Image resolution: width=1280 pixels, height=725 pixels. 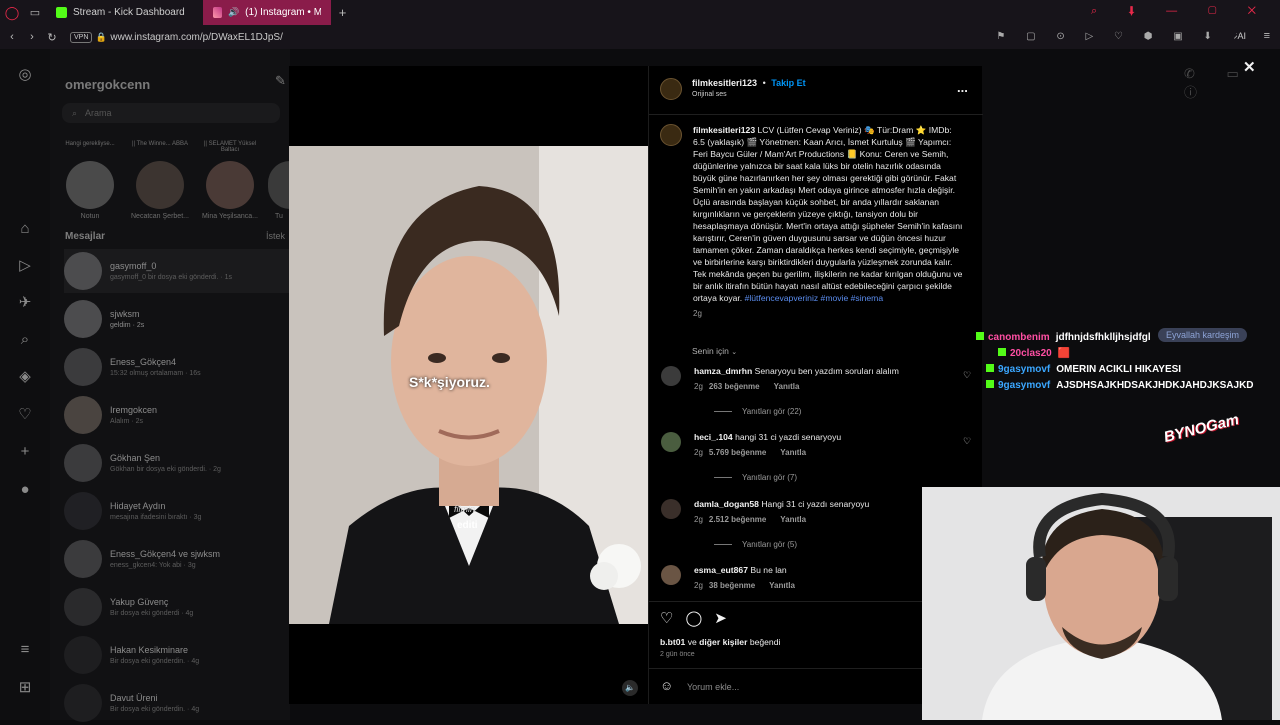 I want to click on conversation-item: Davut Üreni Bir dosya eki gönderdin. · 4g, so click(x=177, y=703).